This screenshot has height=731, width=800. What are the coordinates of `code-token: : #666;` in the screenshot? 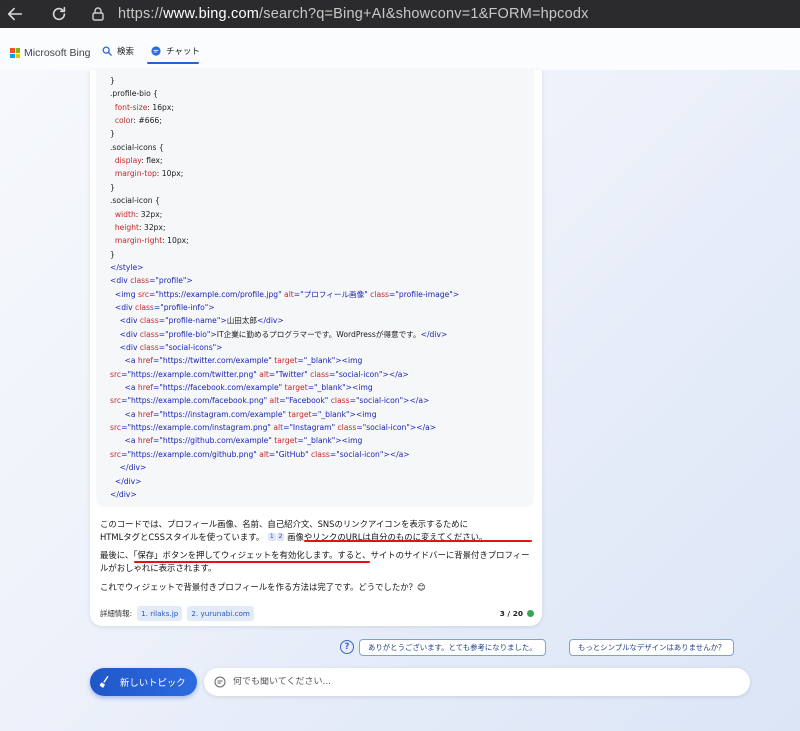 It's located at (147, 121).